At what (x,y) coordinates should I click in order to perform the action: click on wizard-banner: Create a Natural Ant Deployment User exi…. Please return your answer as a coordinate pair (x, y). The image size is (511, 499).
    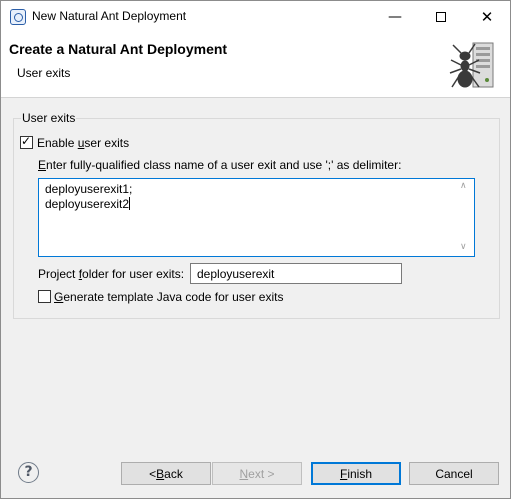
    Looking at the image, I should click on (255, 65).